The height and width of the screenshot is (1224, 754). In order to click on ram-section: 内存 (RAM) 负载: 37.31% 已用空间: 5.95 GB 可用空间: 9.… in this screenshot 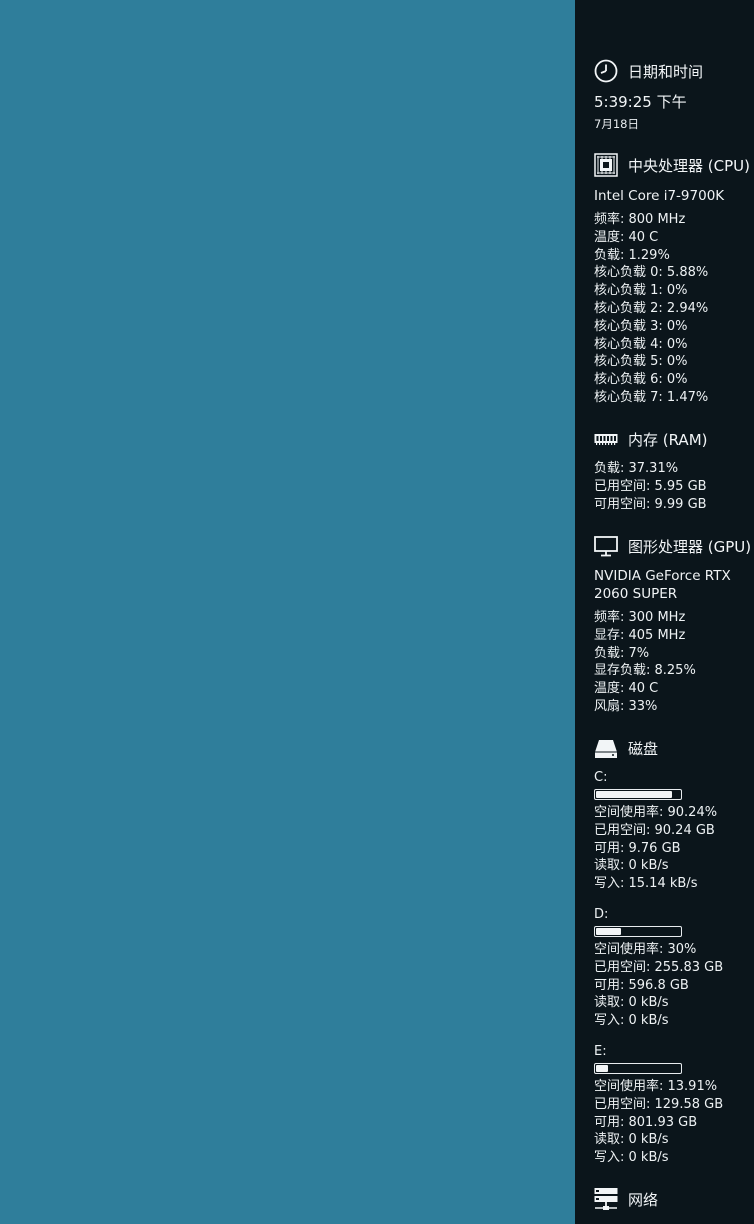, I will do `click(674, 469)`.